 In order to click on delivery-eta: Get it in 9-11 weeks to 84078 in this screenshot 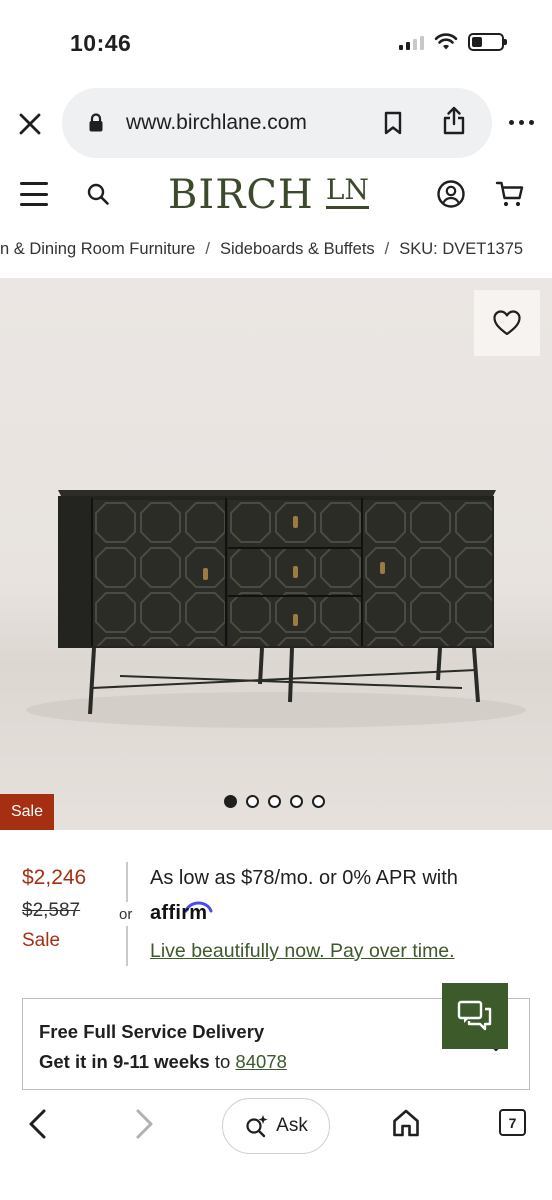, I will do `click(163, 1062)`.